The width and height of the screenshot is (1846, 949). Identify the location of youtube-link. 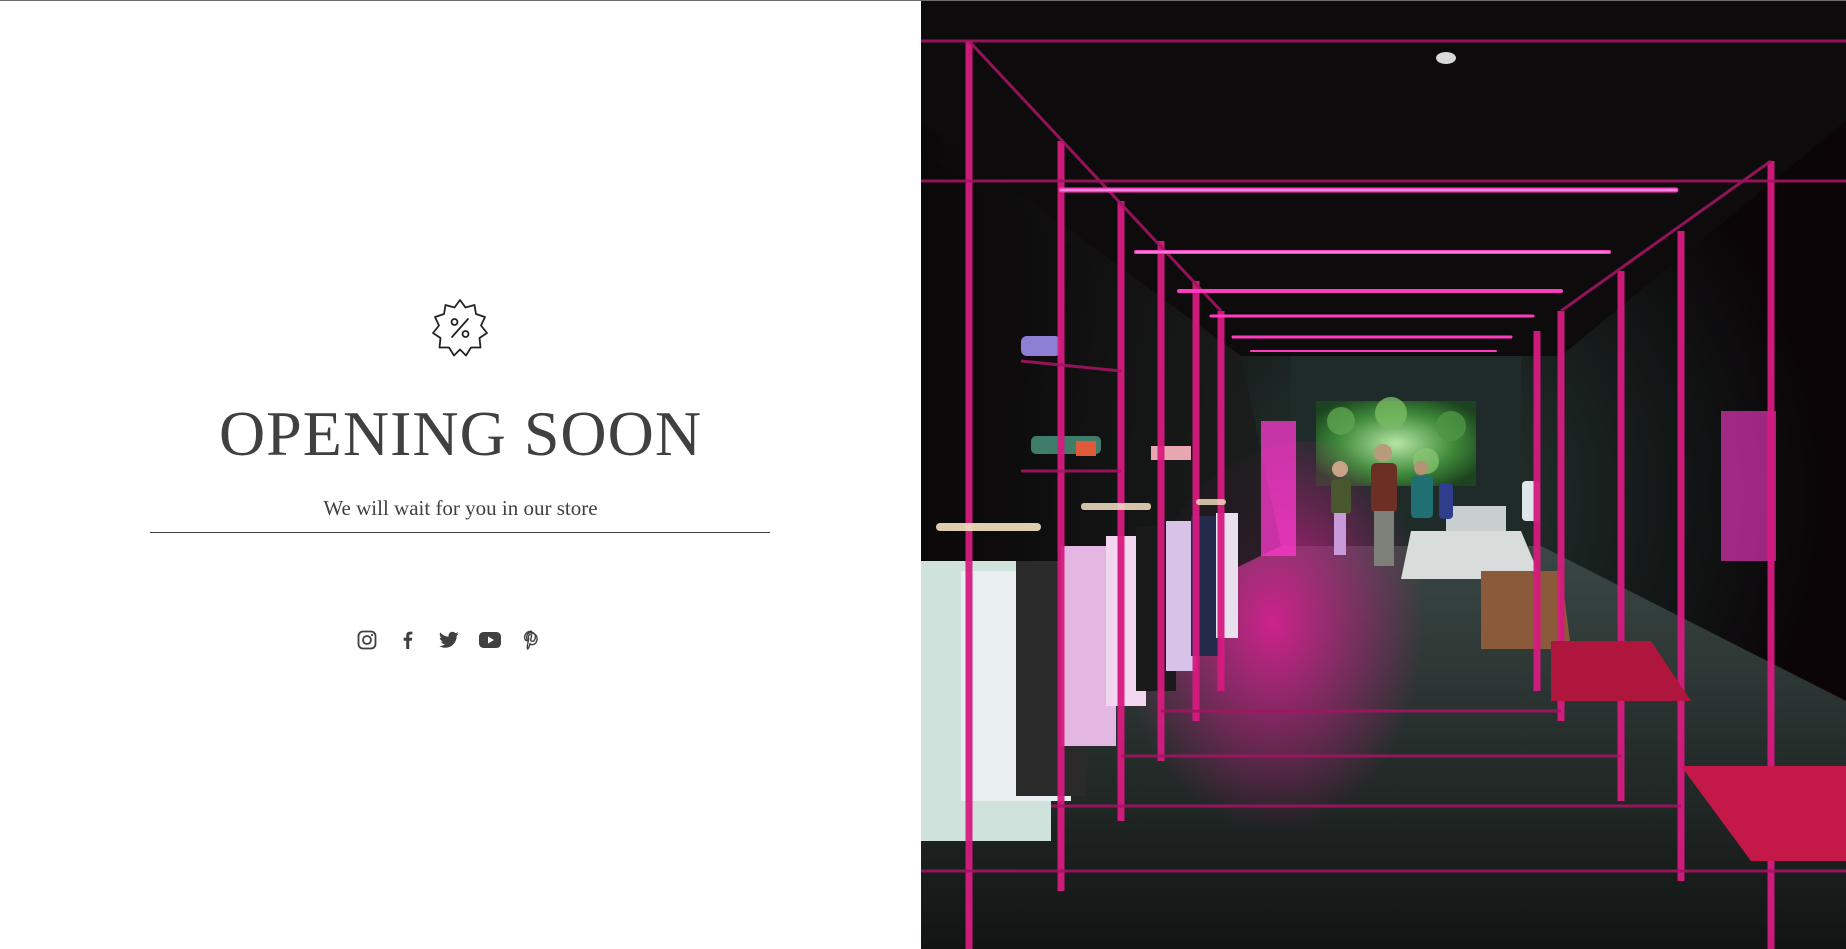
(490, 640).